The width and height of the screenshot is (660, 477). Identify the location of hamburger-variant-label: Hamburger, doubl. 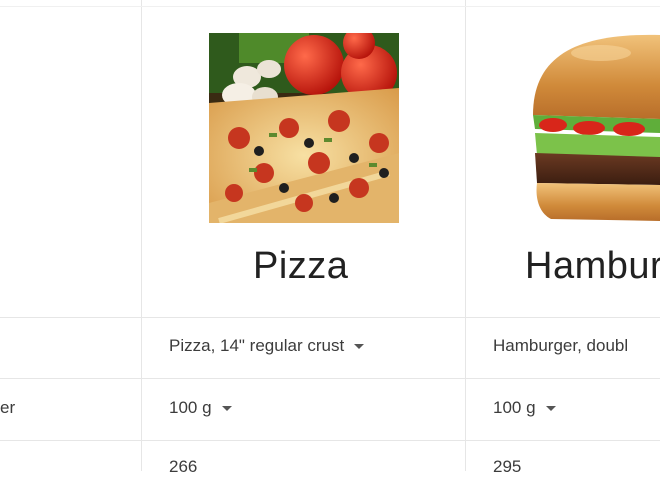
(561, 345).